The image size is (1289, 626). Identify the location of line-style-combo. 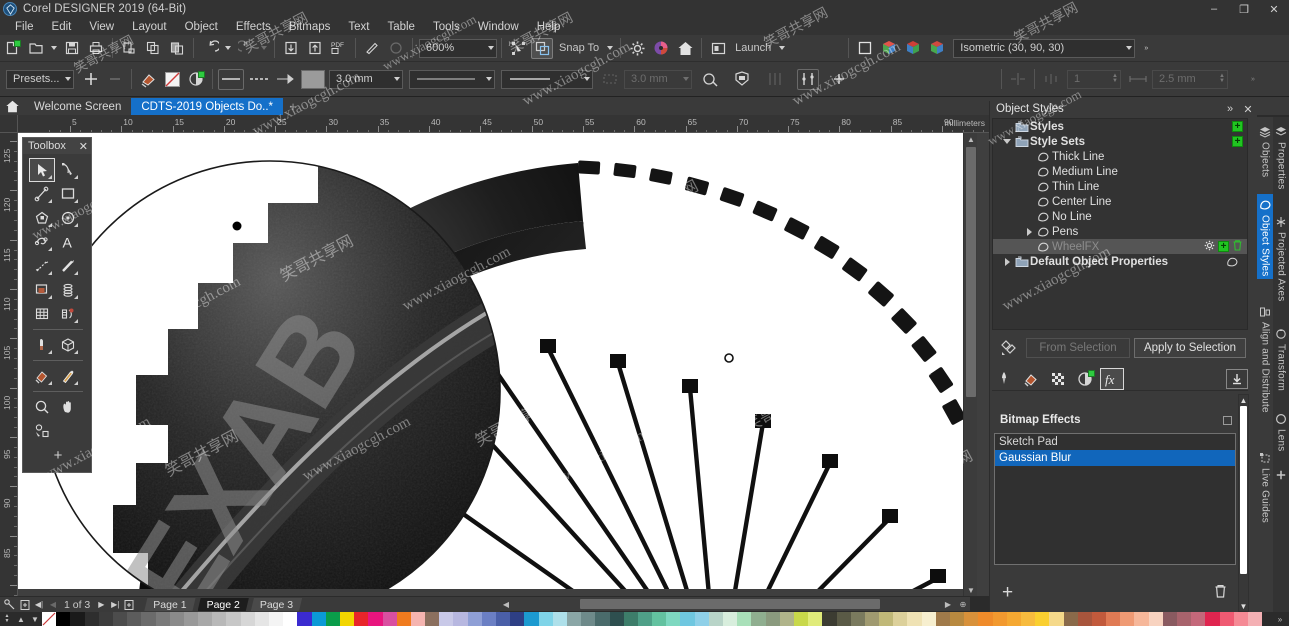
(452, 79).